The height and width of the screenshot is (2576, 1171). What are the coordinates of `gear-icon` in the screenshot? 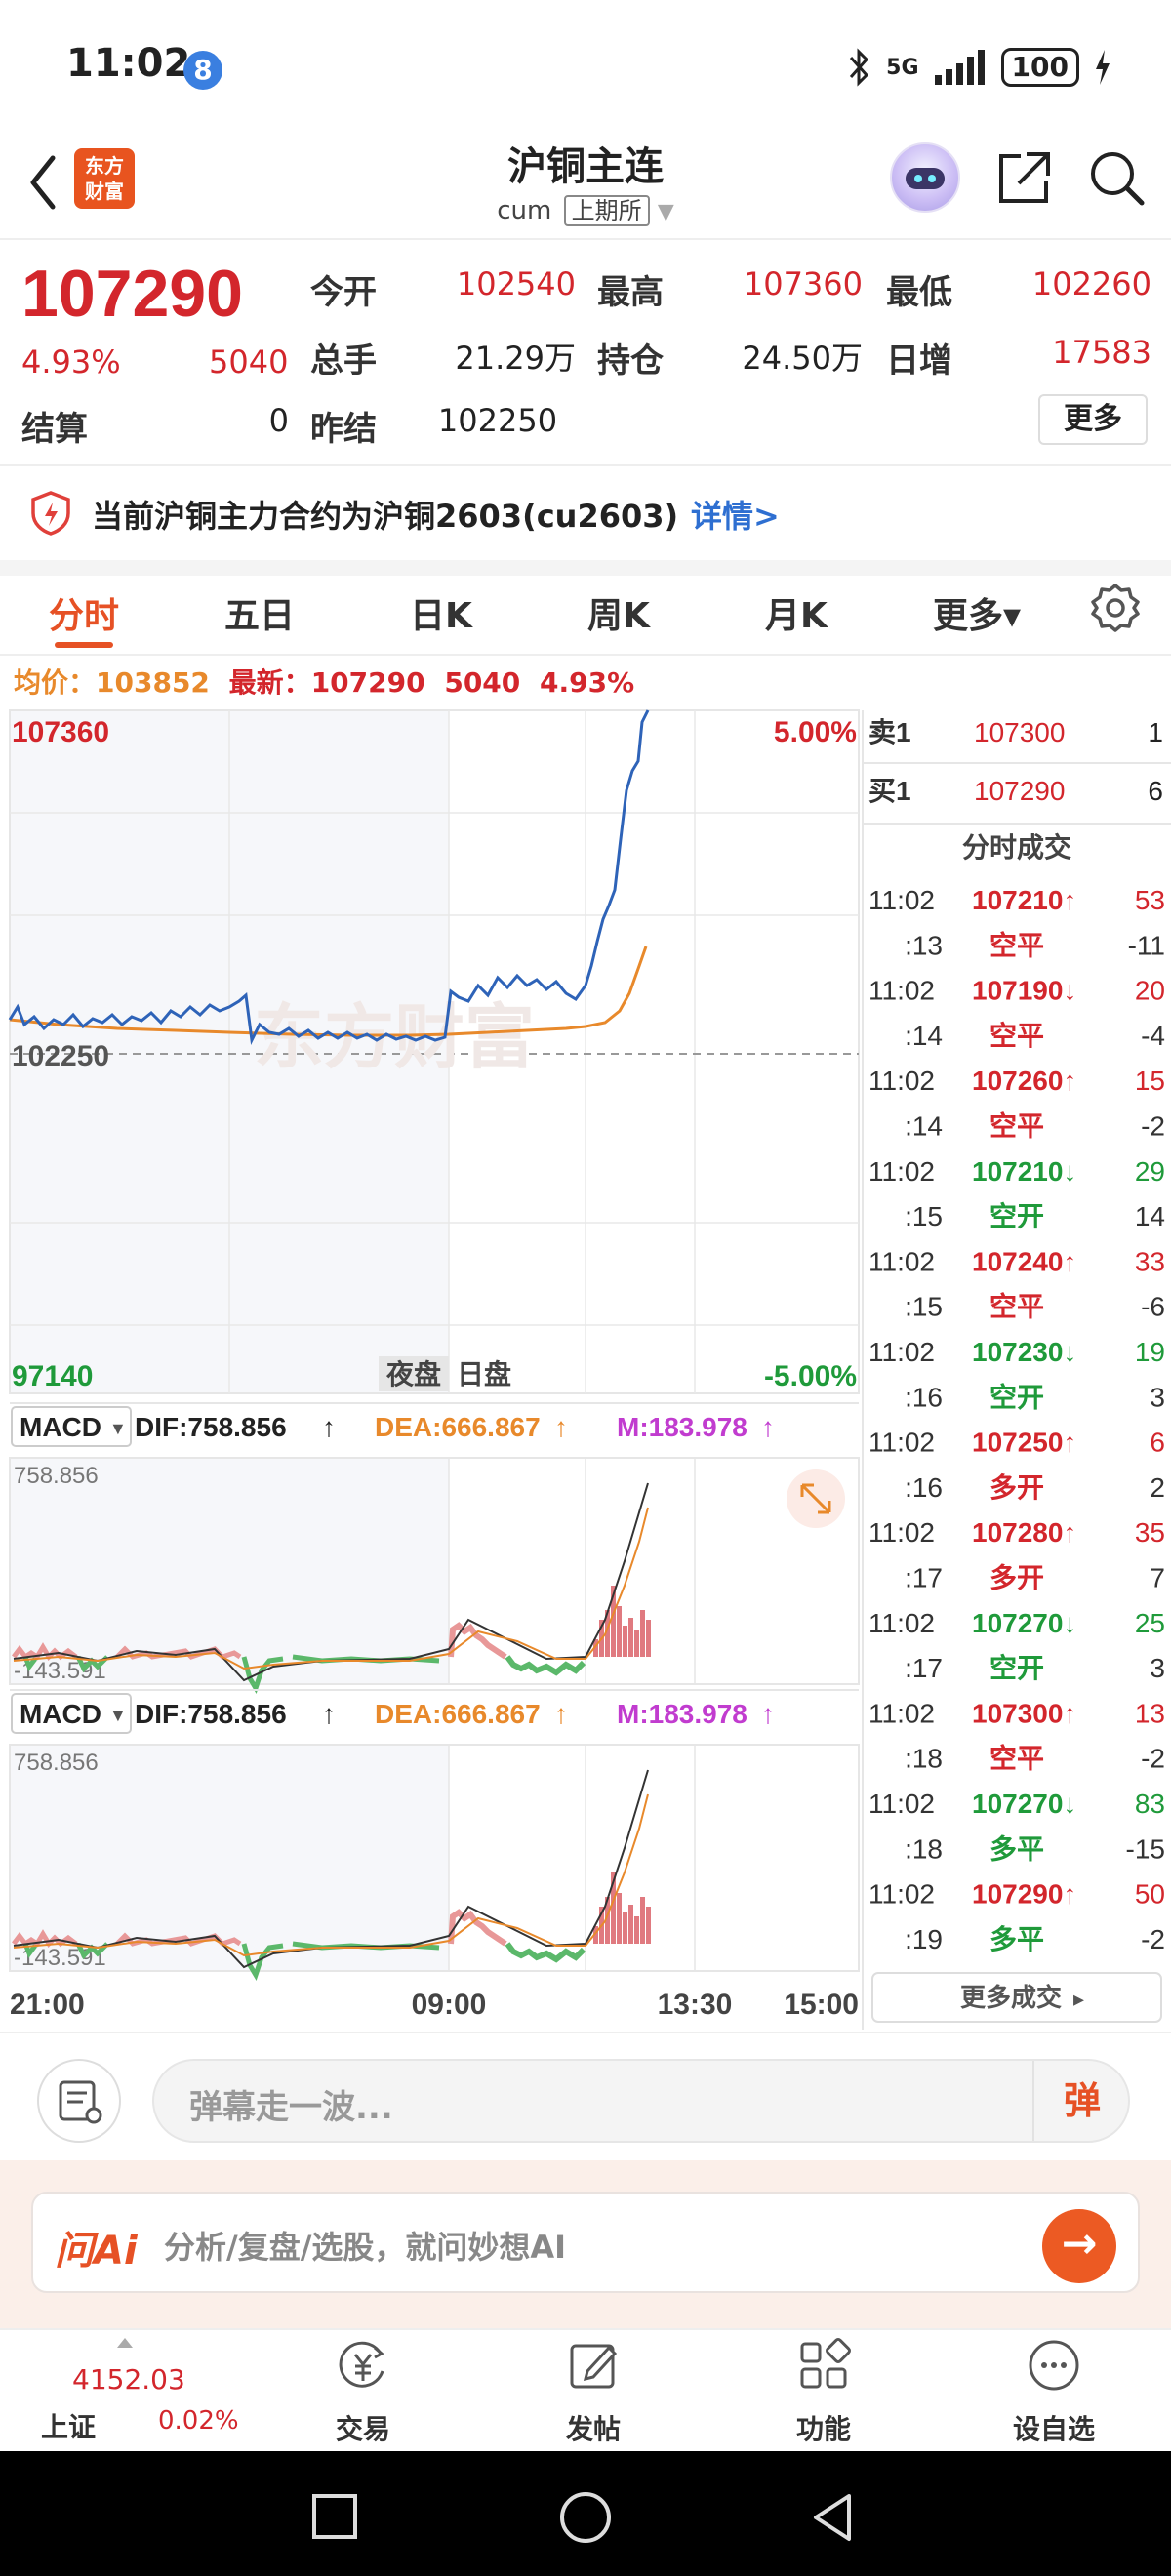 It's located at (1115, 608).